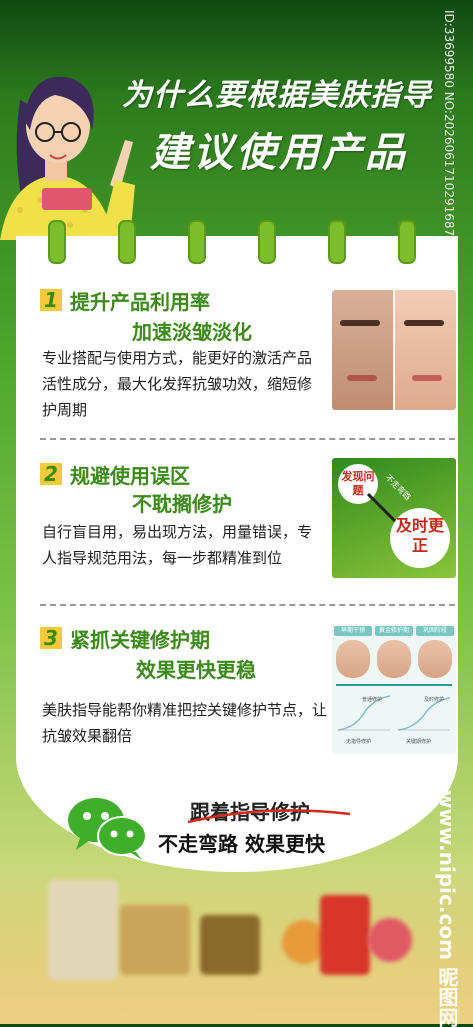 This screenshot has height=1027, width=473. What do you see at coordinates (177, 384) in the screenshot?
I see `section-1-body: 专业搭配与使用方式，能更好的激活产品活性成分，最大化发挥抗皱功效，缩短修护周期` at bounding box center [177, 384].